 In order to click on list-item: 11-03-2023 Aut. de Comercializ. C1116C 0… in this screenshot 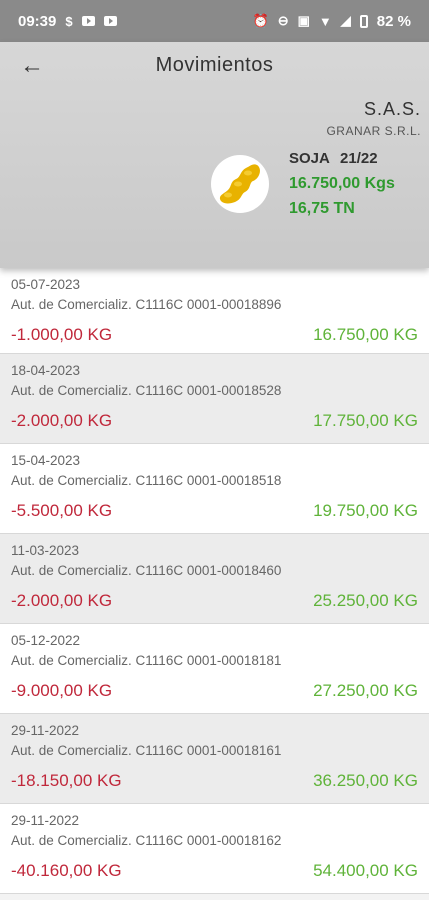, I will do `click(214, 579)`.